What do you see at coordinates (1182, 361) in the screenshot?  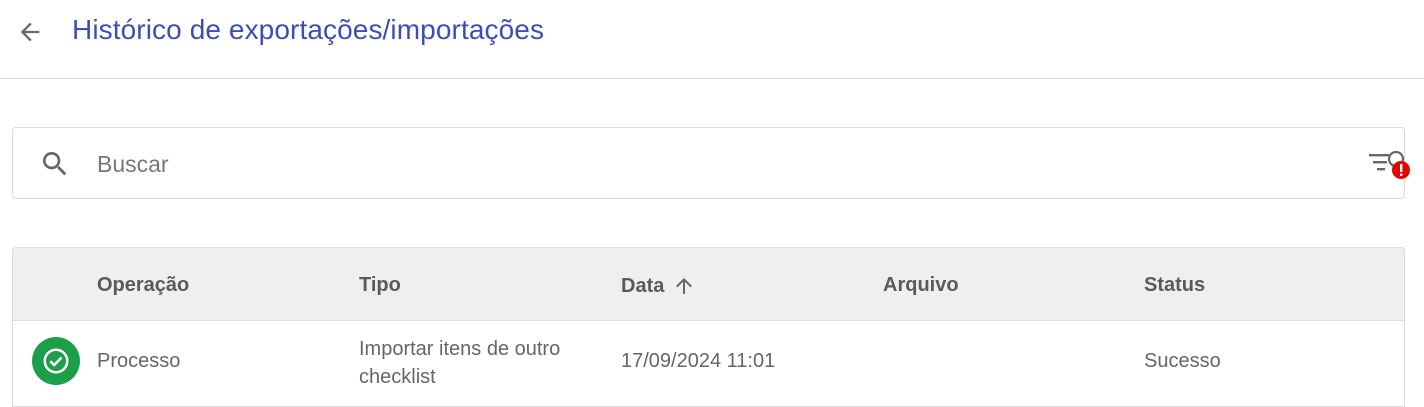 I see `cell-status: Sucesso` at bounding box center [1182, 361].